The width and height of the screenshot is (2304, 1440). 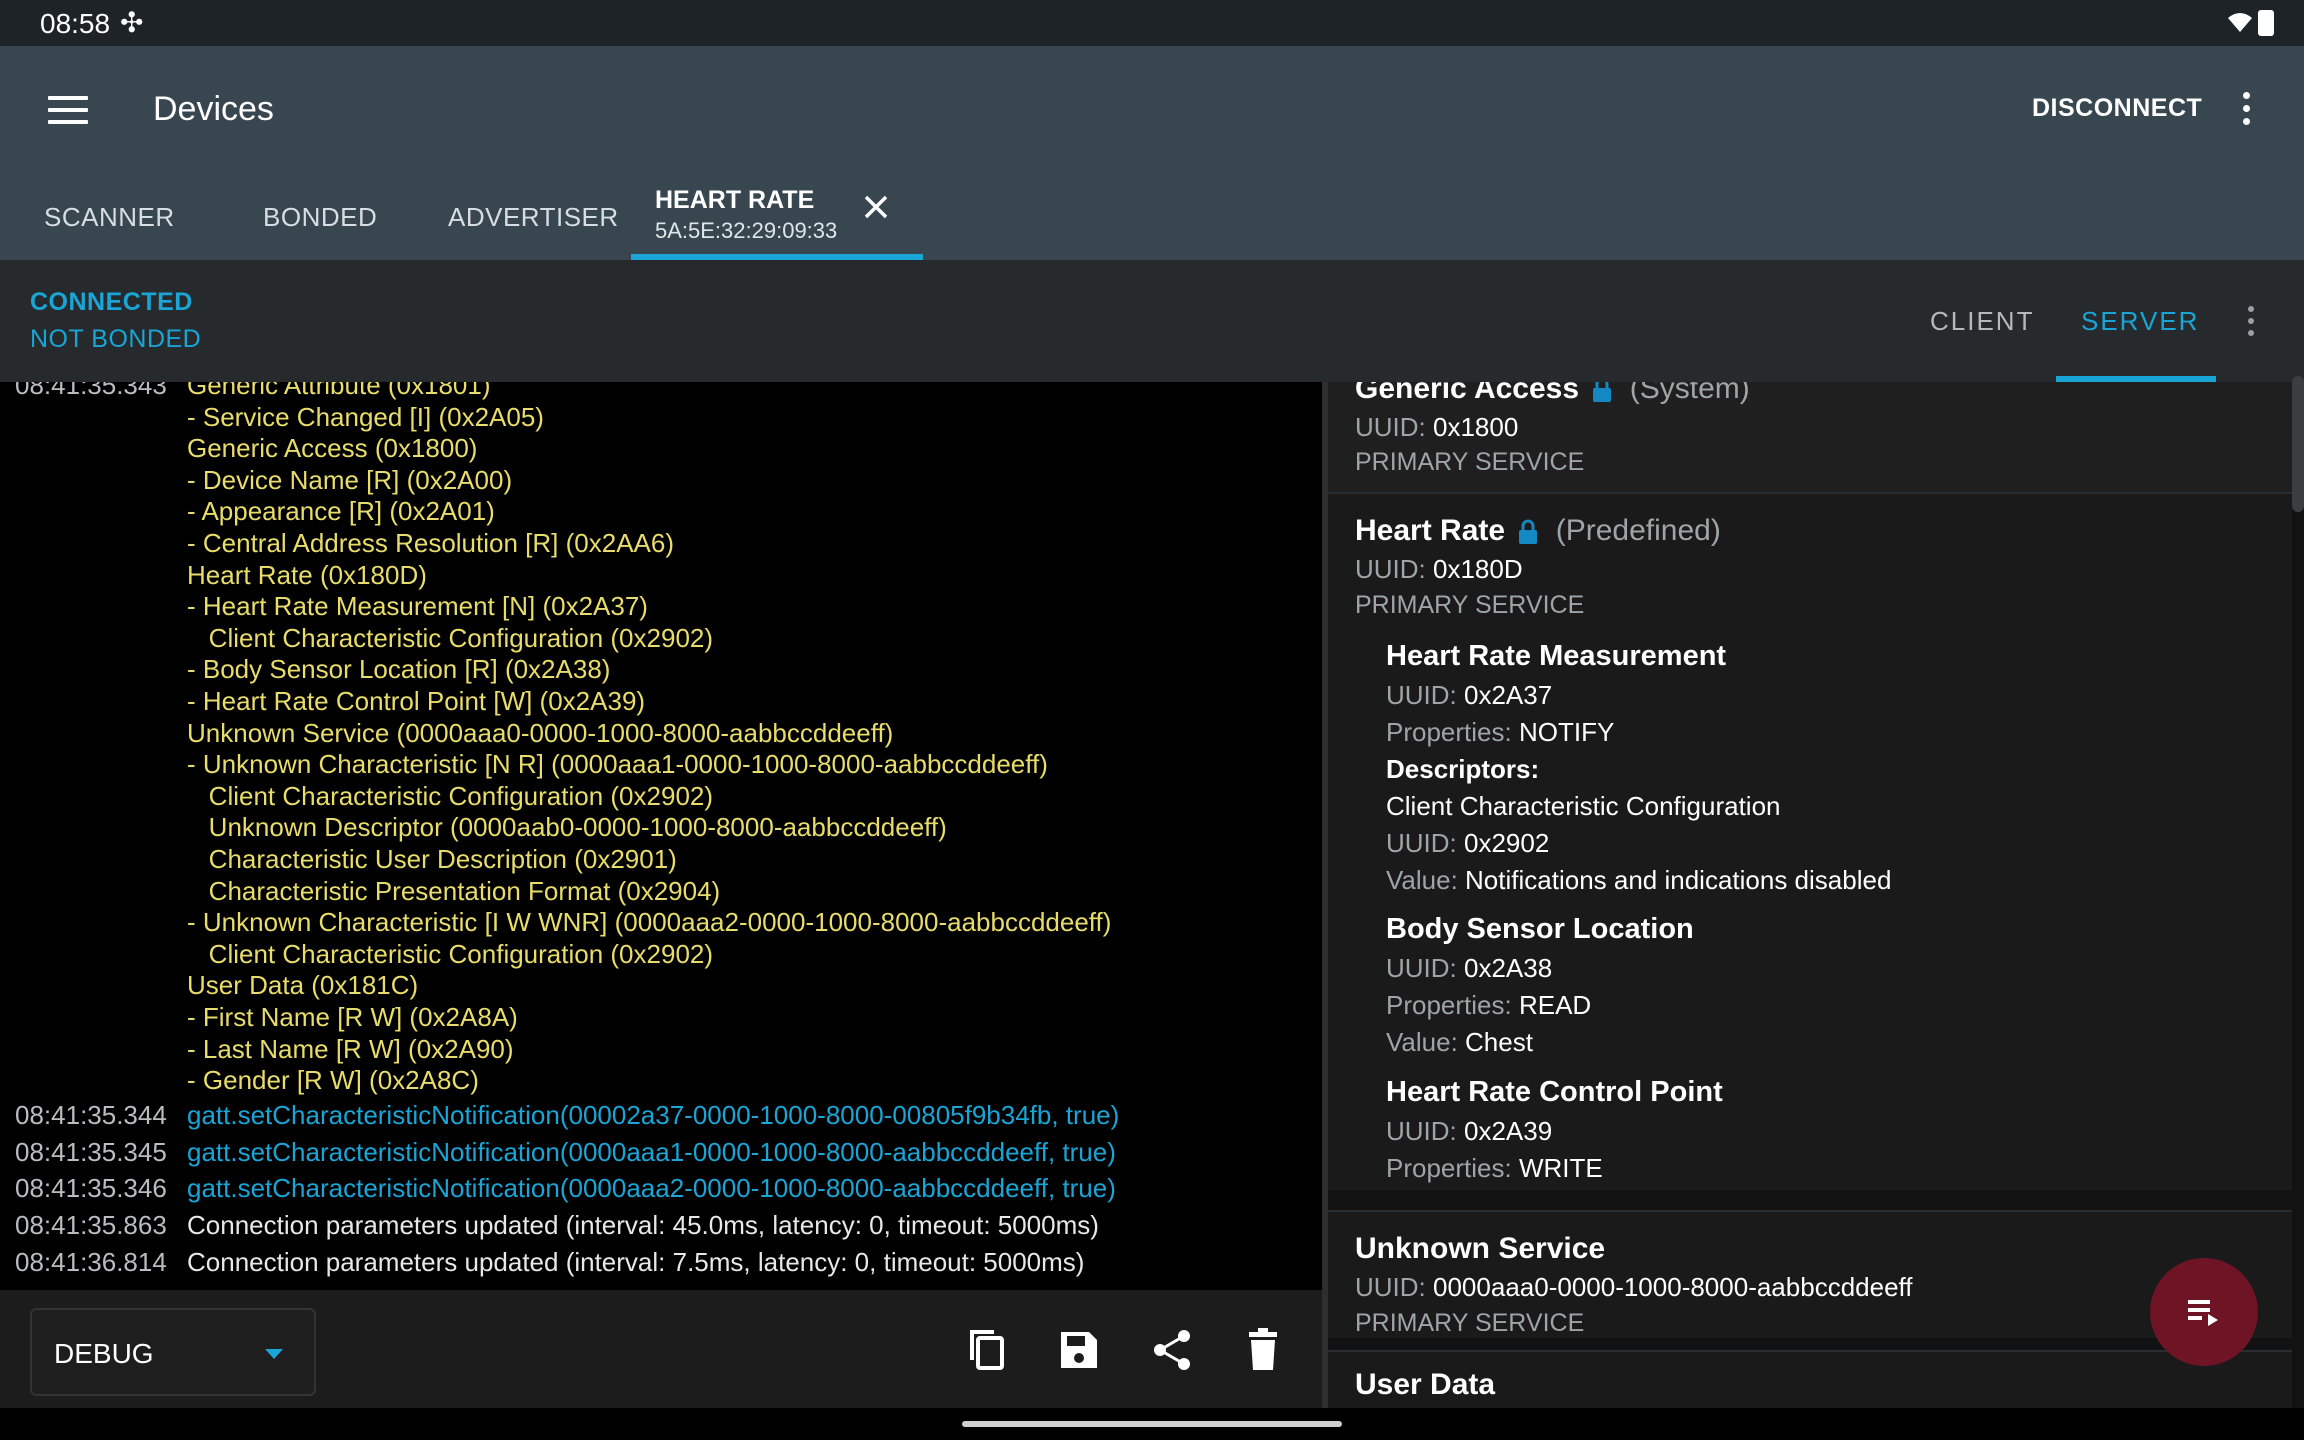 I want to click on service-name: Heart Rate (Predefined), so click(x=1538, y=531).